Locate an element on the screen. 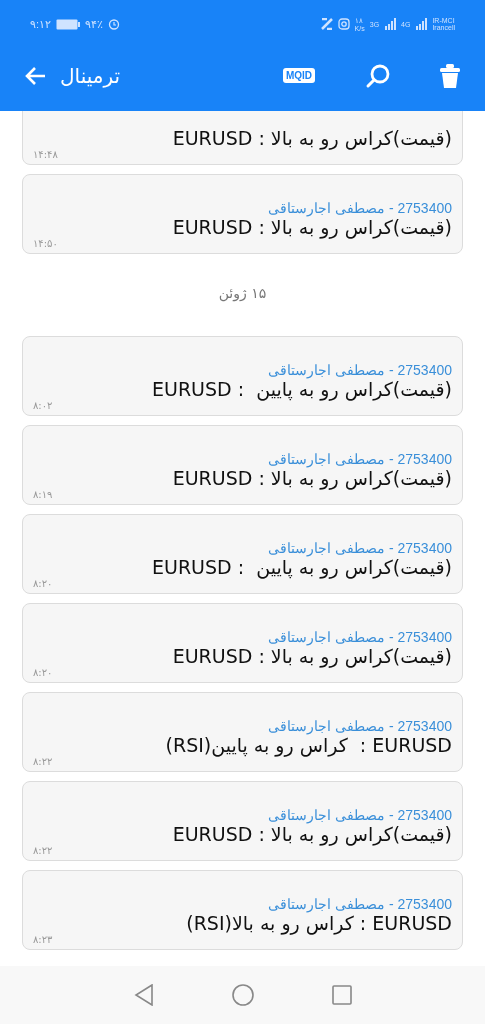  clock-text: ۹:۱۲ is located at coordinates (41, 24).